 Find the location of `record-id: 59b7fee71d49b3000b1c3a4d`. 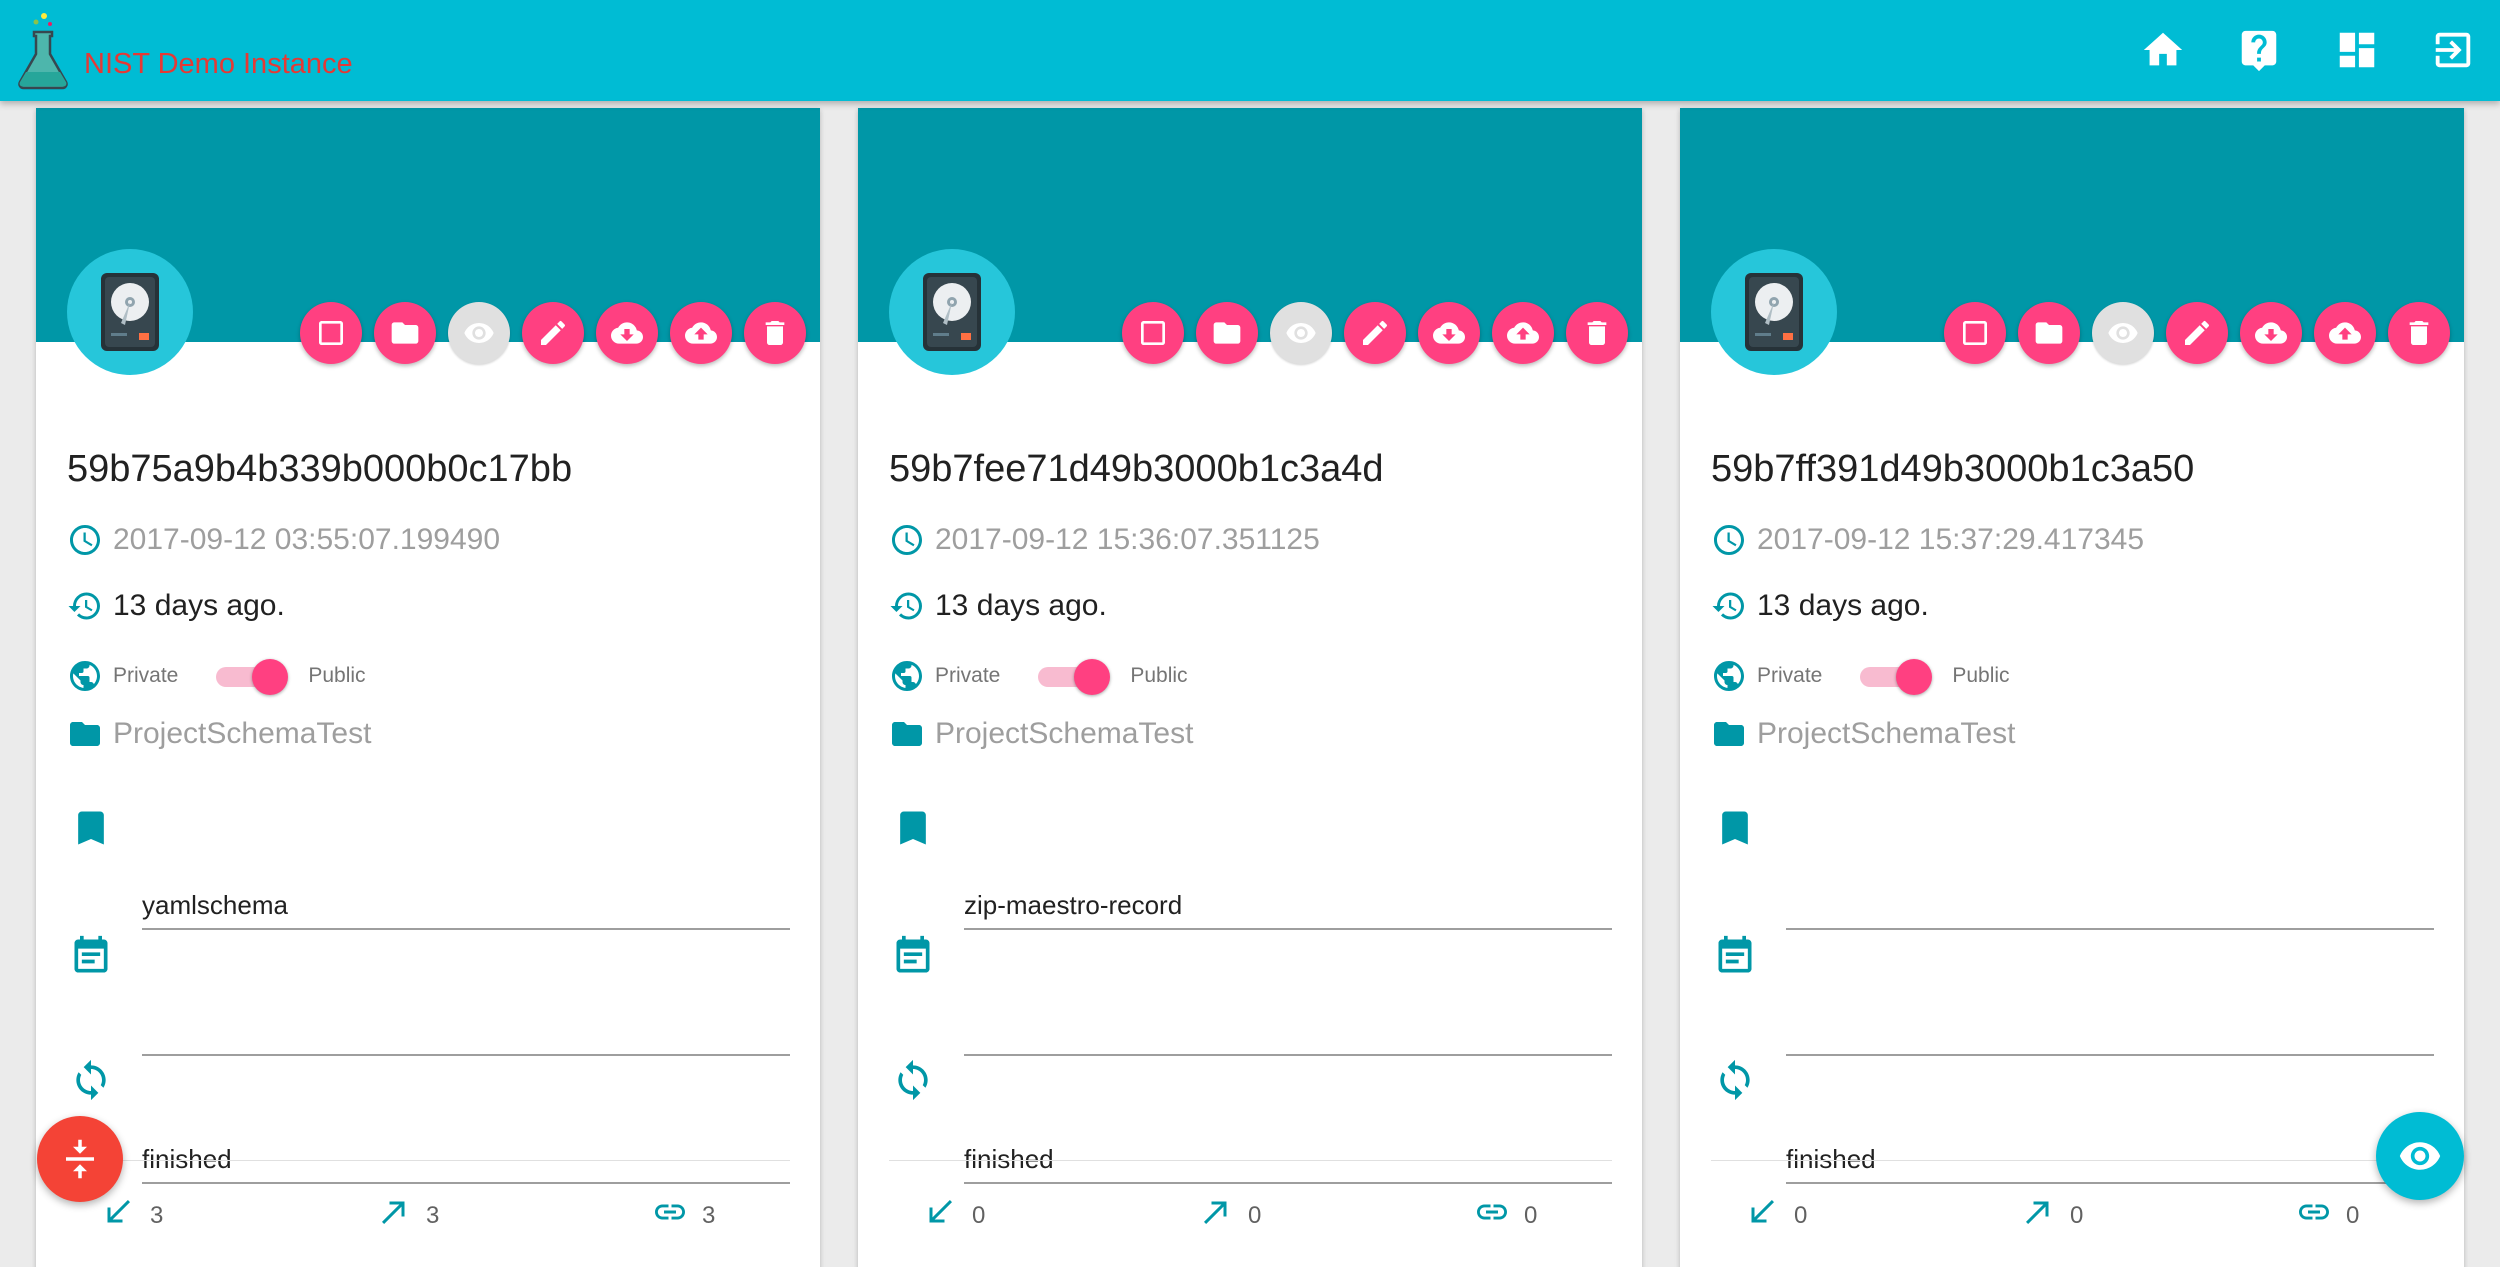

record-id: 59b7fee71d49b3000b1c3a4d is located at coordinates (1136, 469).